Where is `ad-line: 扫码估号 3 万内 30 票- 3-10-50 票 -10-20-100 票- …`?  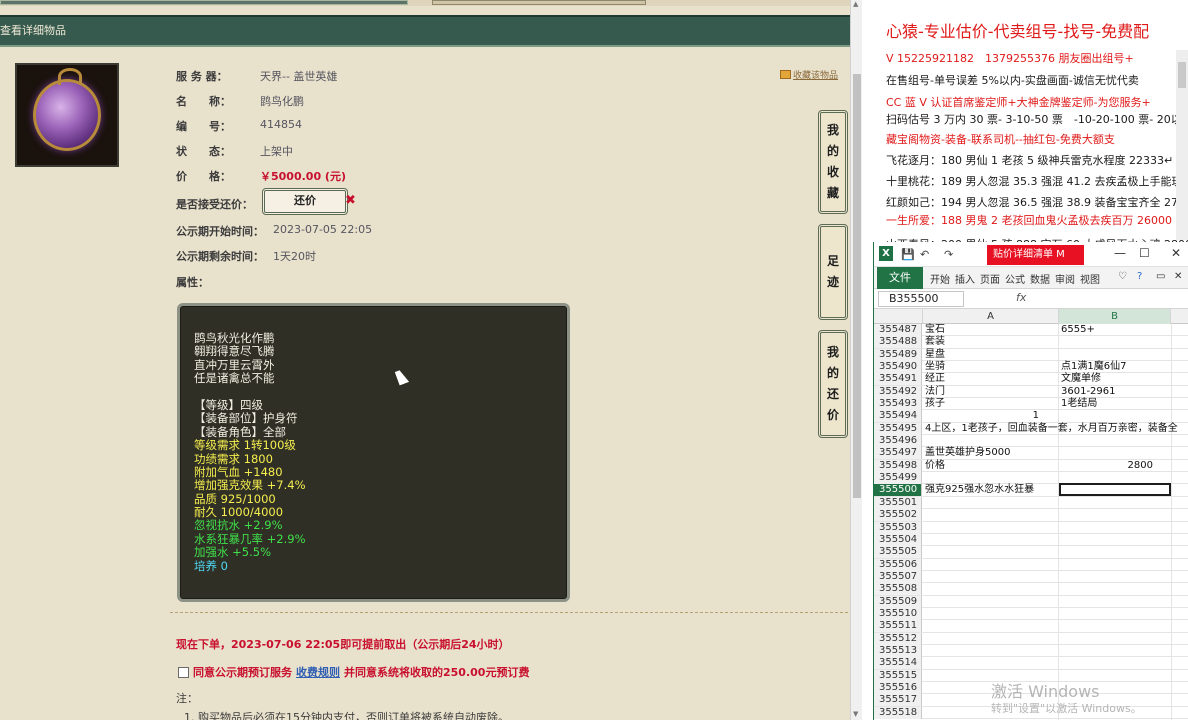 ad-line: 扫码估号 3 万内 30 票- 3-10-50 票 -10-20-100 票- … is located at coordinates (1037, 119).